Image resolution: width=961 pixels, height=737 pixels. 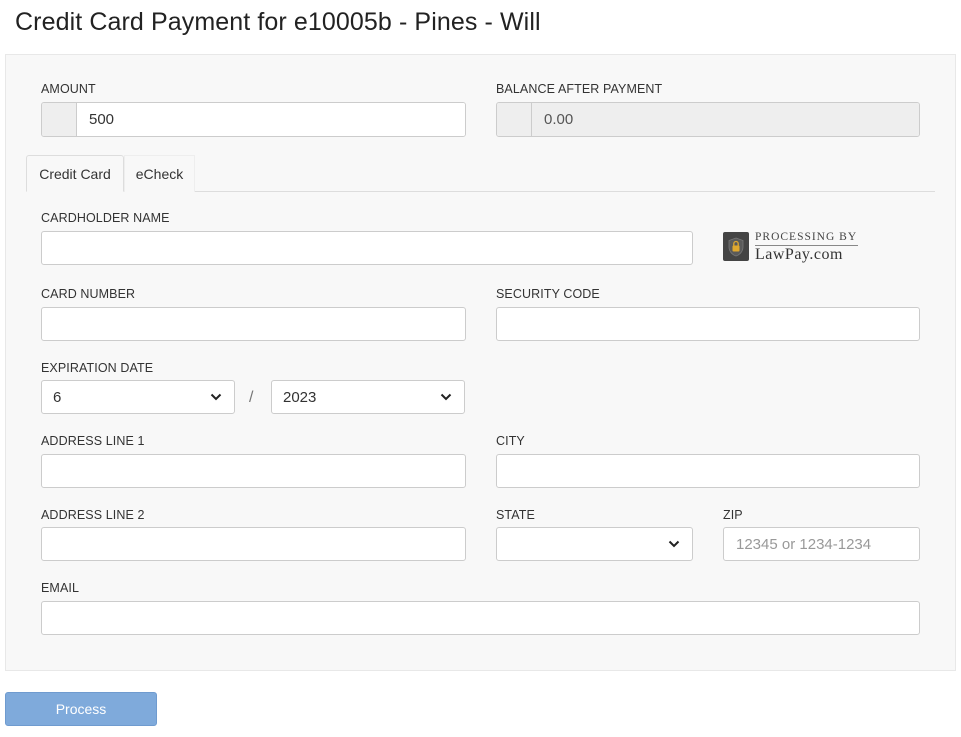 What do you see at coordinates (253, 471) in the screenshot?
I see `address-line-1-input` at bounding box center [253, 471].